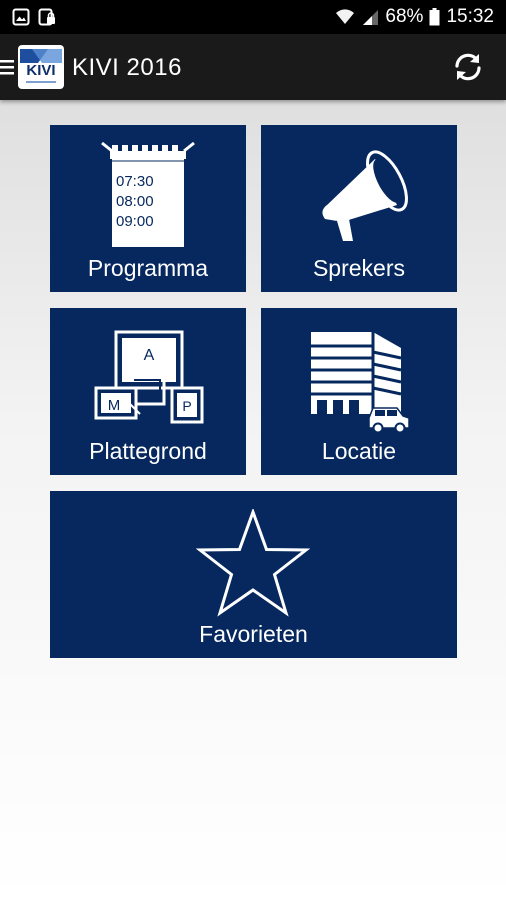 Image resolution: width=506 pixels, height=900 pixels. I want to click on app-title: KIVI 2016, so click(127, 67).